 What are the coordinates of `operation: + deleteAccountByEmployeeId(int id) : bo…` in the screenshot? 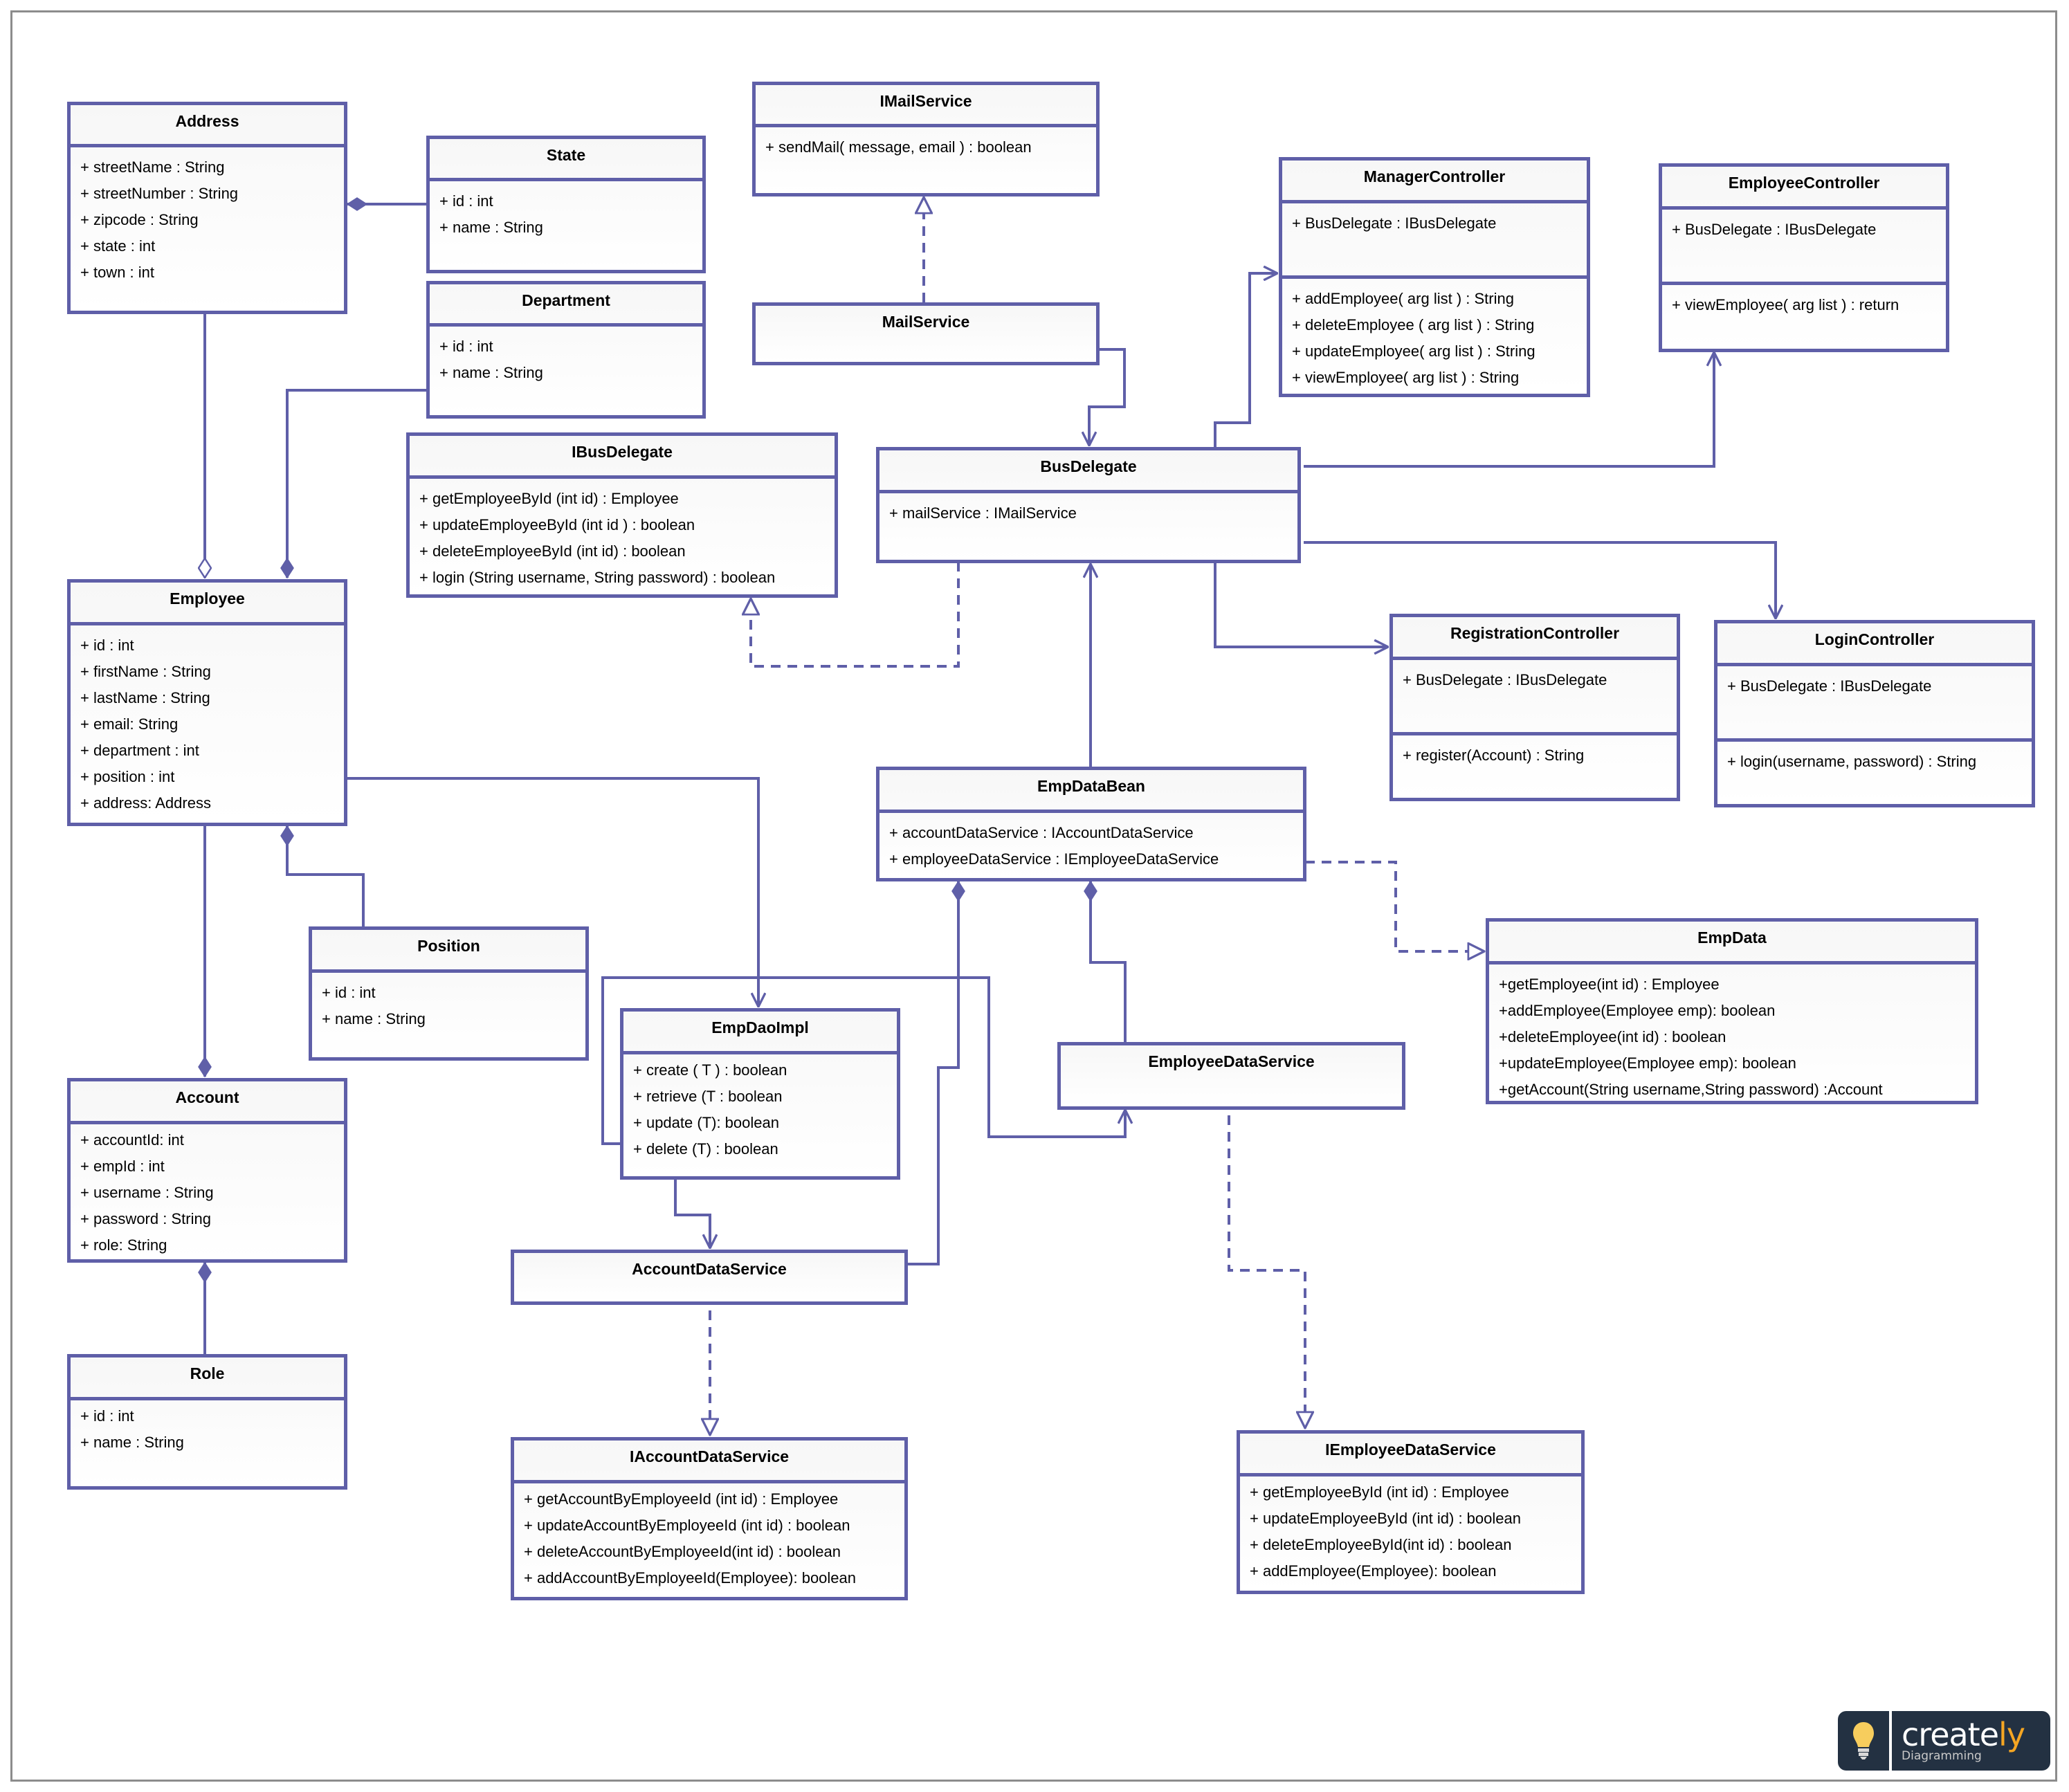 It's located at (682, 1551).